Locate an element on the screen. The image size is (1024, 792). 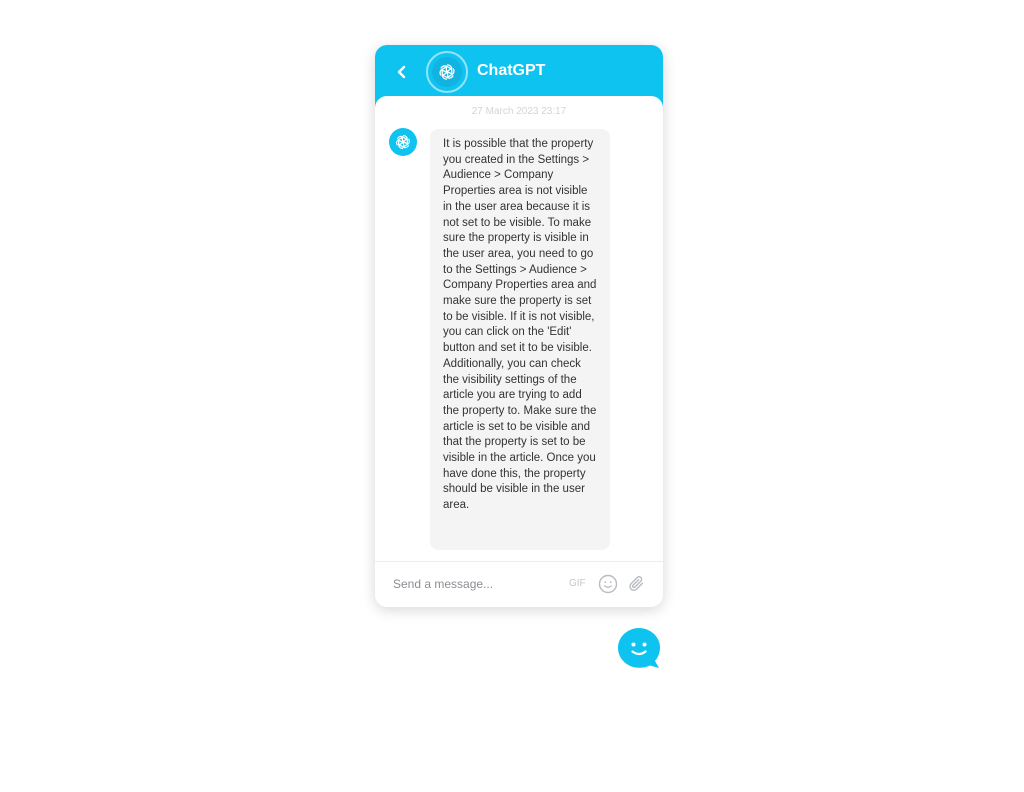
message-composer: GIF is located at coordinates (519, 584).